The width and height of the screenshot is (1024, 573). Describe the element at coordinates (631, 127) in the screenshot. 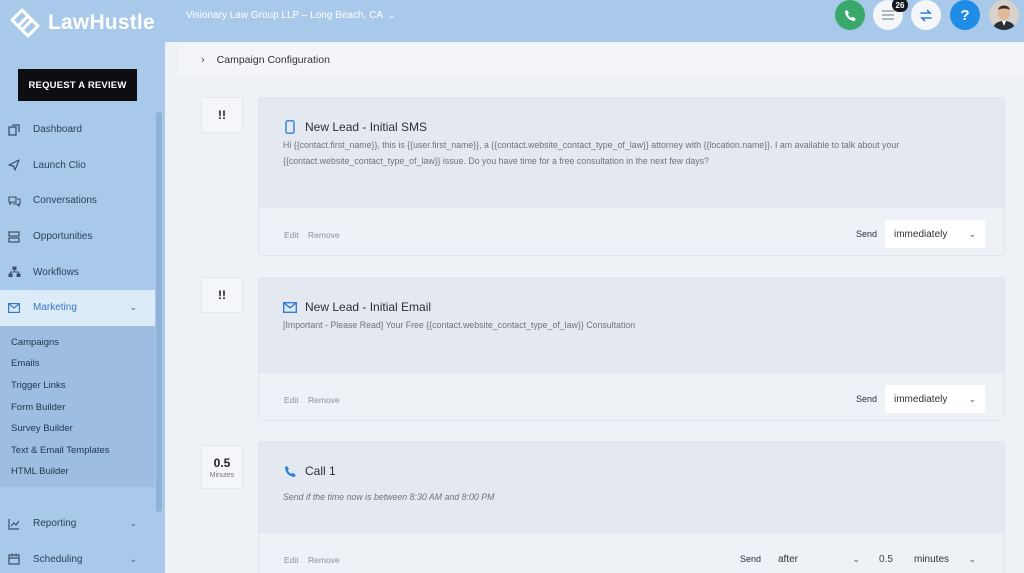

I see `card-title: New Lead - Initial SMS` at that location.